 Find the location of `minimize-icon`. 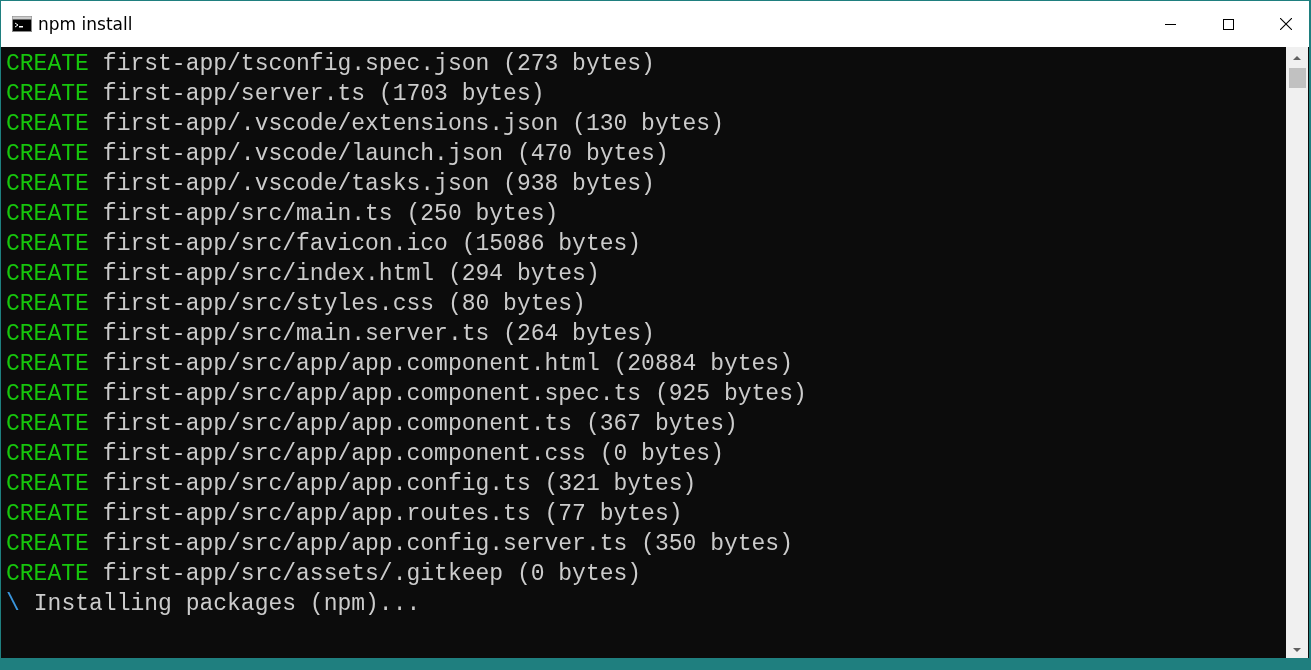

minimize-icon is located at coordinates (1170, 24).